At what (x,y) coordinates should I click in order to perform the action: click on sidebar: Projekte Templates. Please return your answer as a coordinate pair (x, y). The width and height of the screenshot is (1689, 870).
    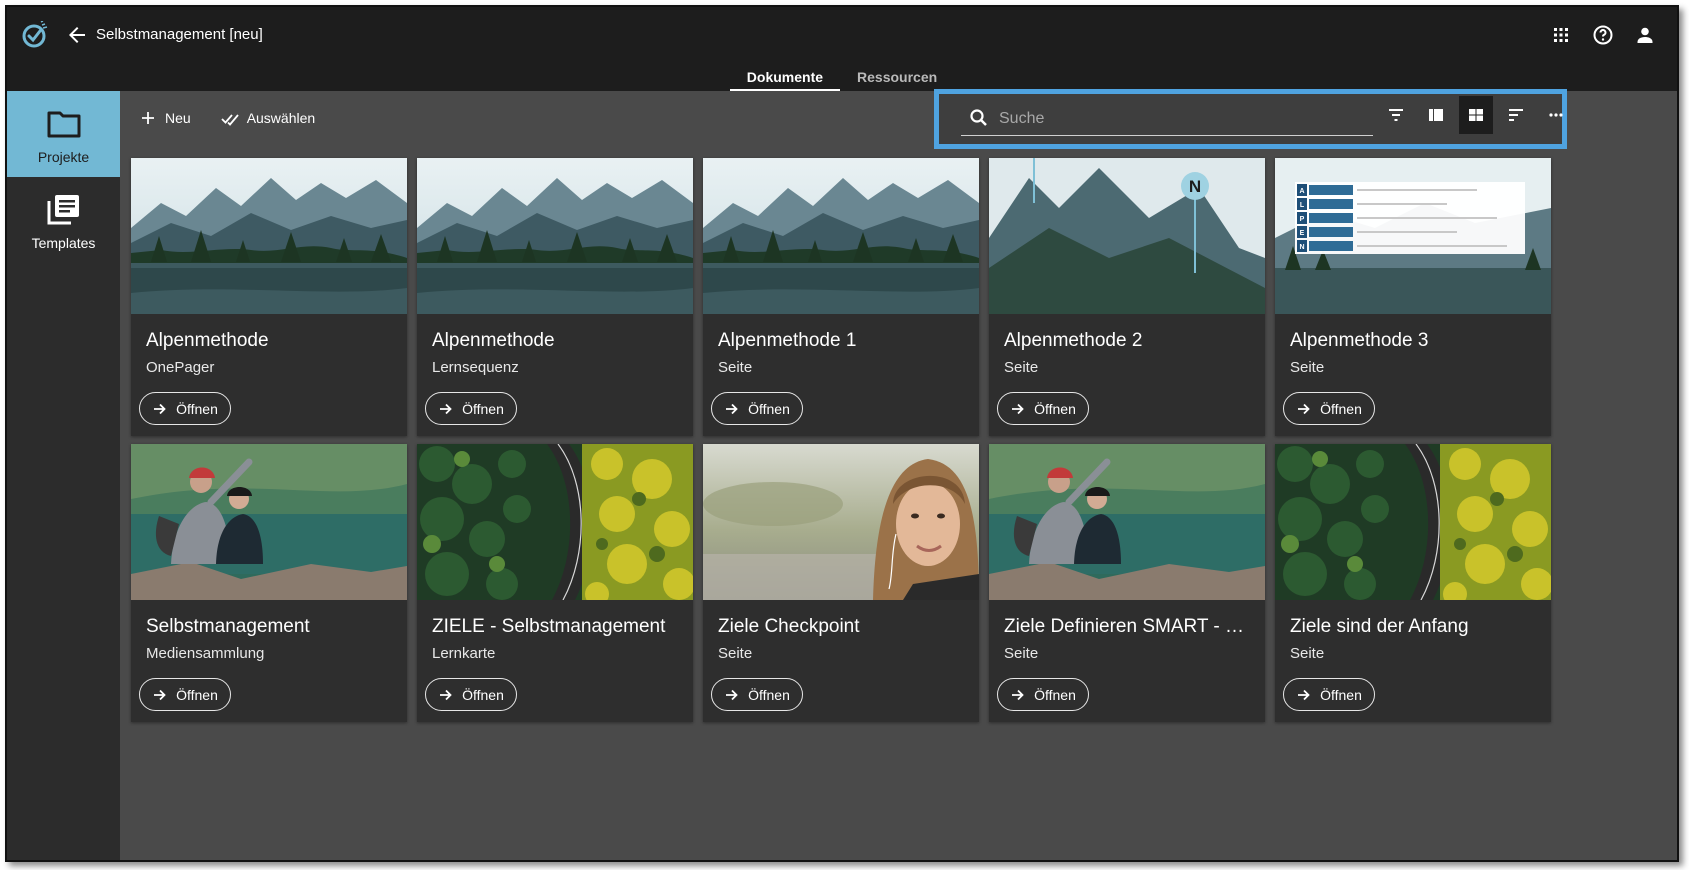
    Looking at the image, I should click on (63, 475).